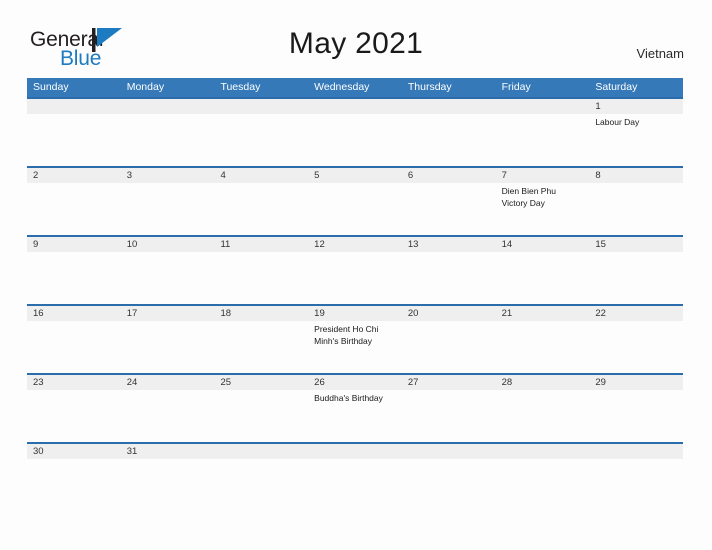 Image resolution: width=712 pixels, height=550 pixels. I want to click on day-cell: 3, so click(168, 201).